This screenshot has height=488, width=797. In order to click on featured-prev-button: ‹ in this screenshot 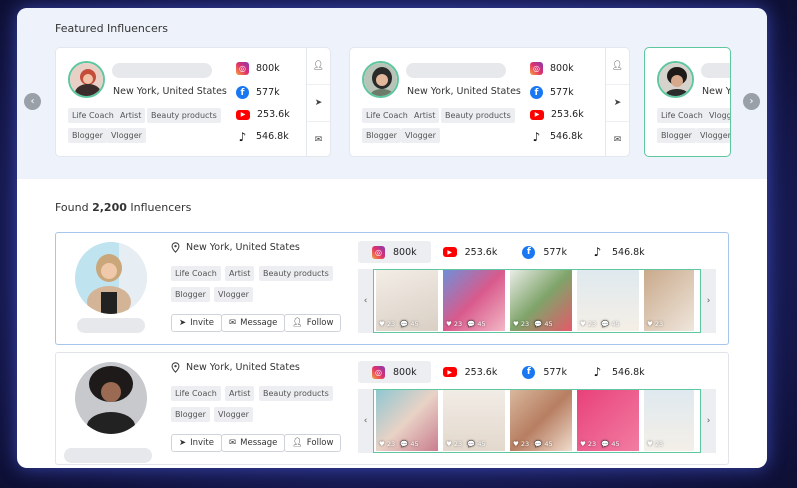, I will do `click(32, 101)`.